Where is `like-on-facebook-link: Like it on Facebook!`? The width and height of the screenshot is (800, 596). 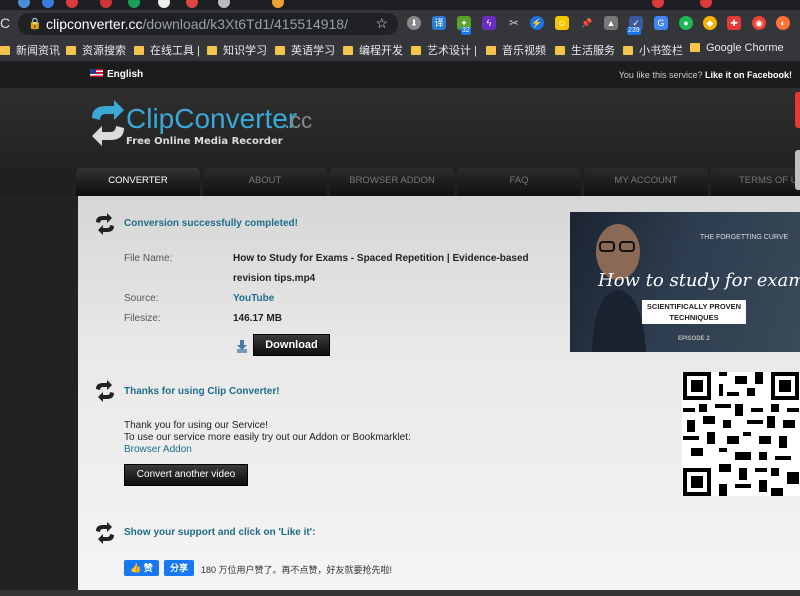
like-on-facebook-link: Like it on Facebook! is located at coordinates (748, 75).